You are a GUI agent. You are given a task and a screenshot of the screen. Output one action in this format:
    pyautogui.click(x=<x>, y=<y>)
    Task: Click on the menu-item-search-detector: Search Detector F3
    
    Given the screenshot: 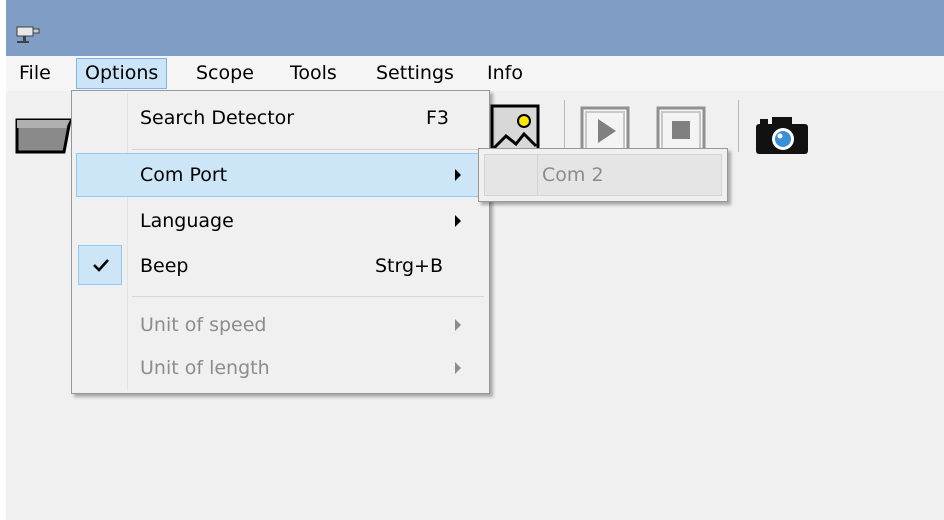 What is the action you would take?
    pyautogui.click(x=280, y=118)
    